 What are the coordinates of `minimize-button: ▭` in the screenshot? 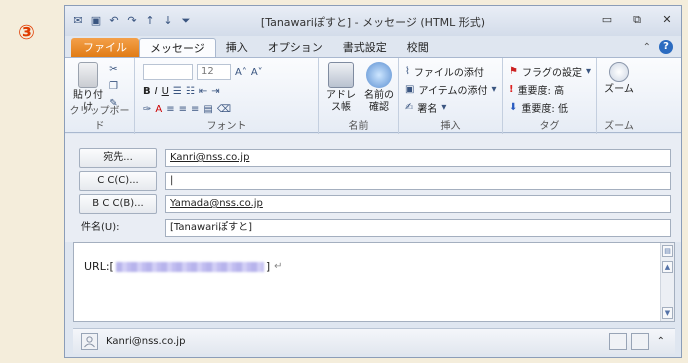 It's located at (607, 20).